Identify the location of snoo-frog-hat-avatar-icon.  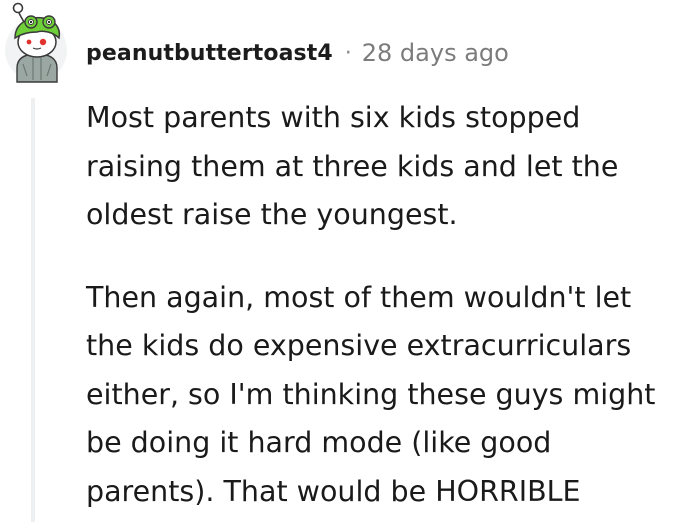
(36, 42).